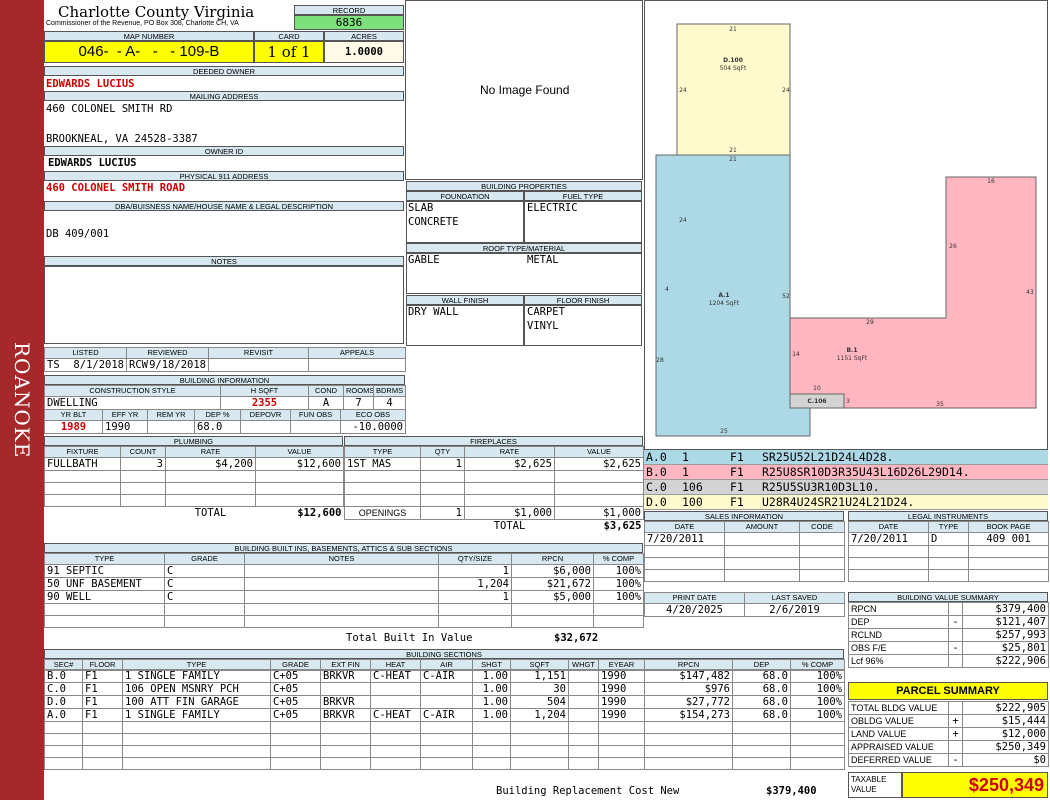  Describe the element at coordinates (53, 365) in the screenshot. I see `listed-by: TS` at that location.